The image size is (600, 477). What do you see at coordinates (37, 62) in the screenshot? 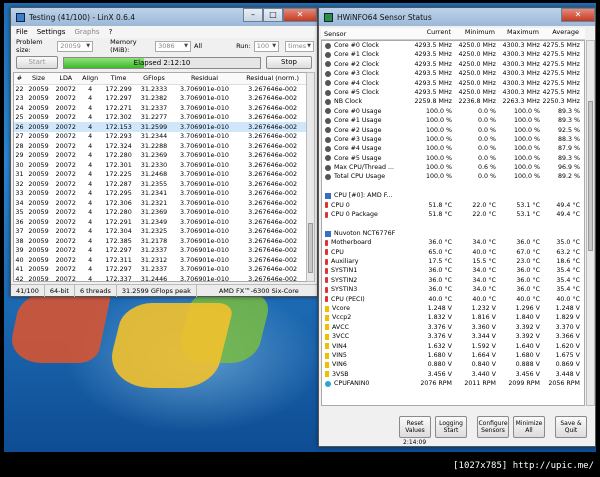
I see `start-button: Start` at bounding box center [37, 62].